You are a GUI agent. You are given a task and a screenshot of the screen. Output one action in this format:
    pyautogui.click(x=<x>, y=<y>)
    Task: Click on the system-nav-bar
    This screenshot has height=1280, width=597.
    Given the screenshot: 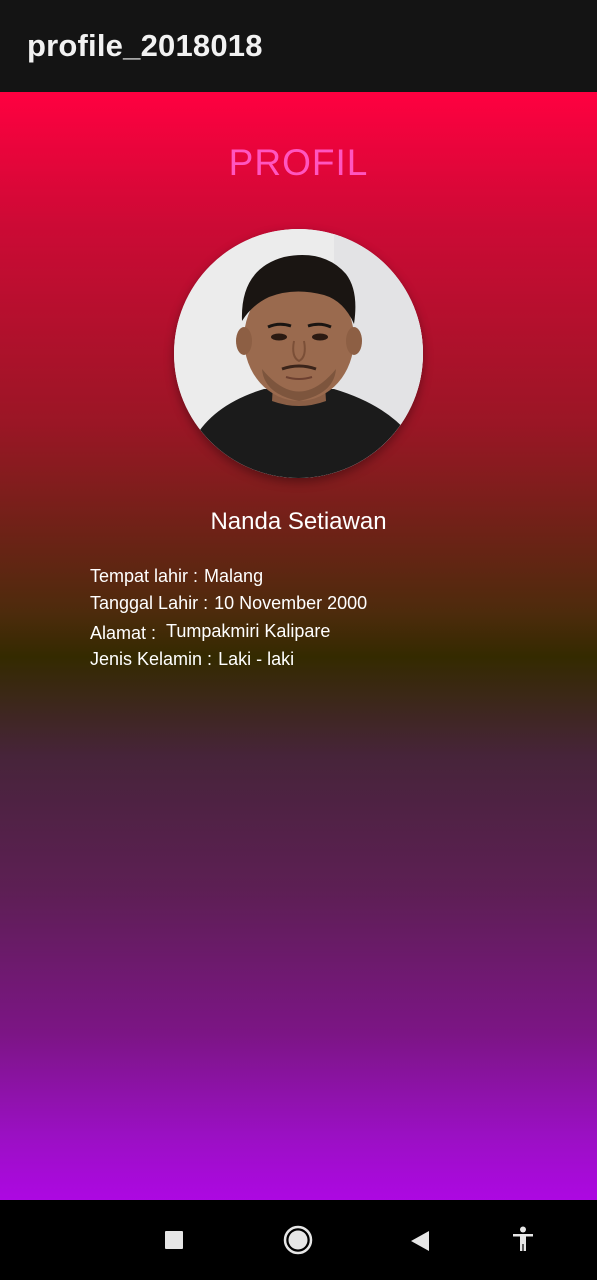 What is the action you would take?
    pyautogui.click(x=298, y=1240)
    